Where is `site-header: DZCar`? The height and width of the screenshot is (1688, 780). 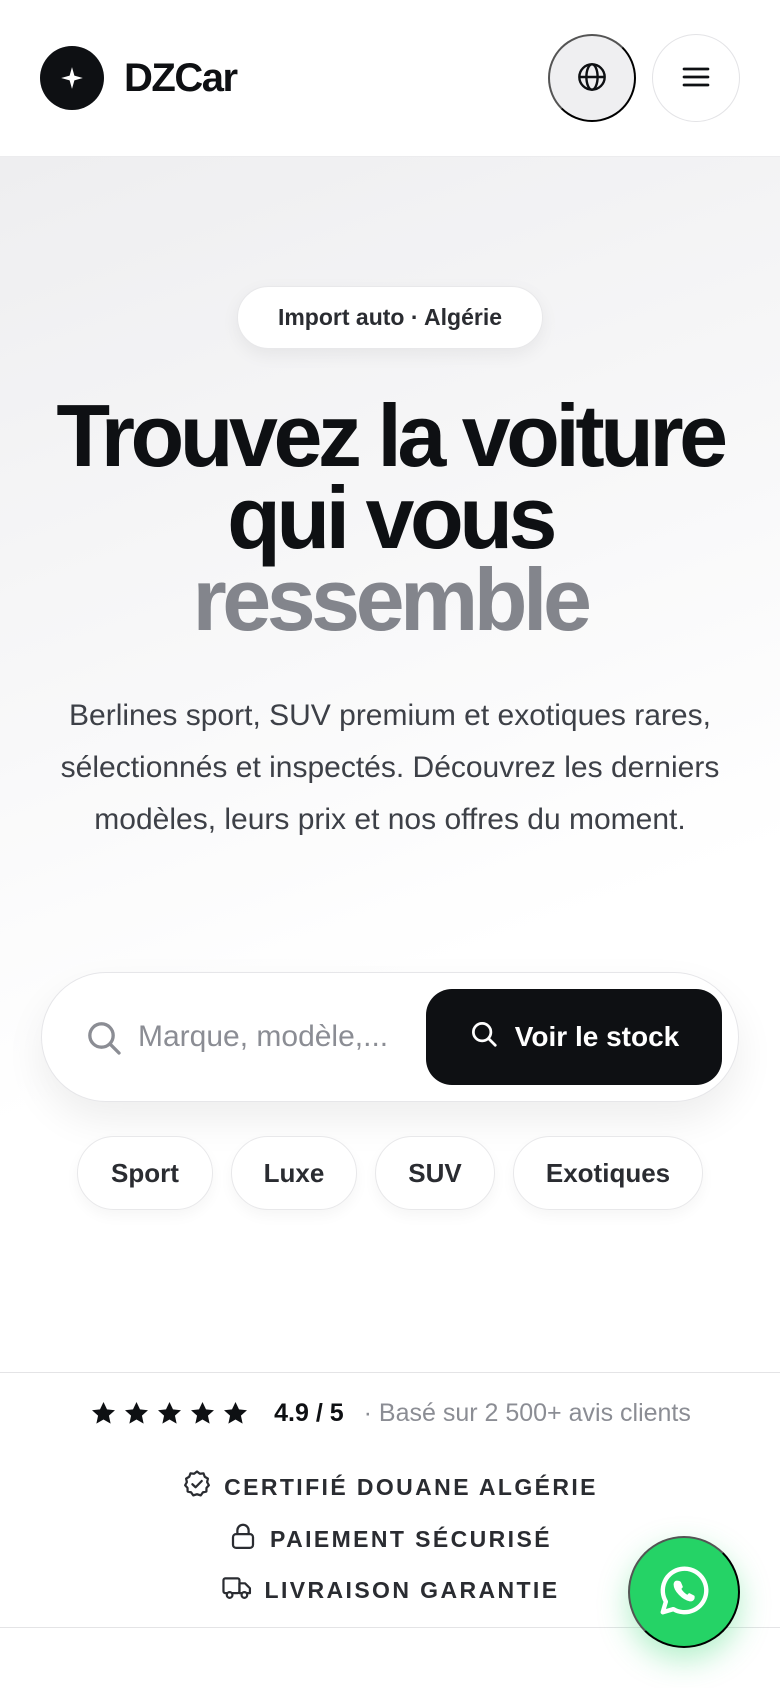 site-header: DZCar is located at coordinates (390, 78).